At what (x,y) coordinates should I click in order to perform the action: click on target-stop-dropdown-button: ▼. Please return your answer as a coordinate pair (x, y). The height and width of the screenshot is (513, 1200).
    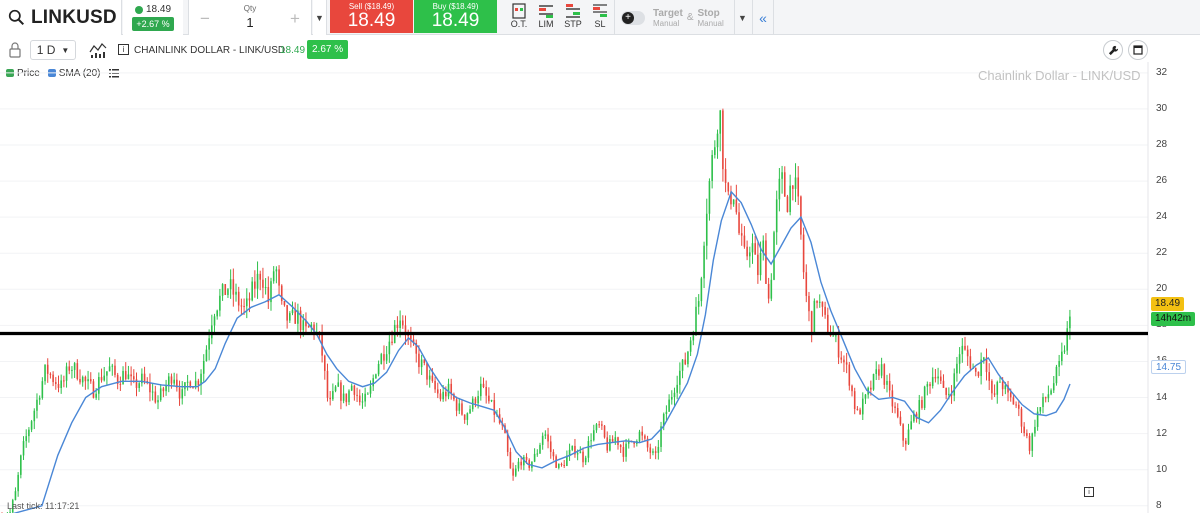
    Looking at the image, I should click on (742, 17).